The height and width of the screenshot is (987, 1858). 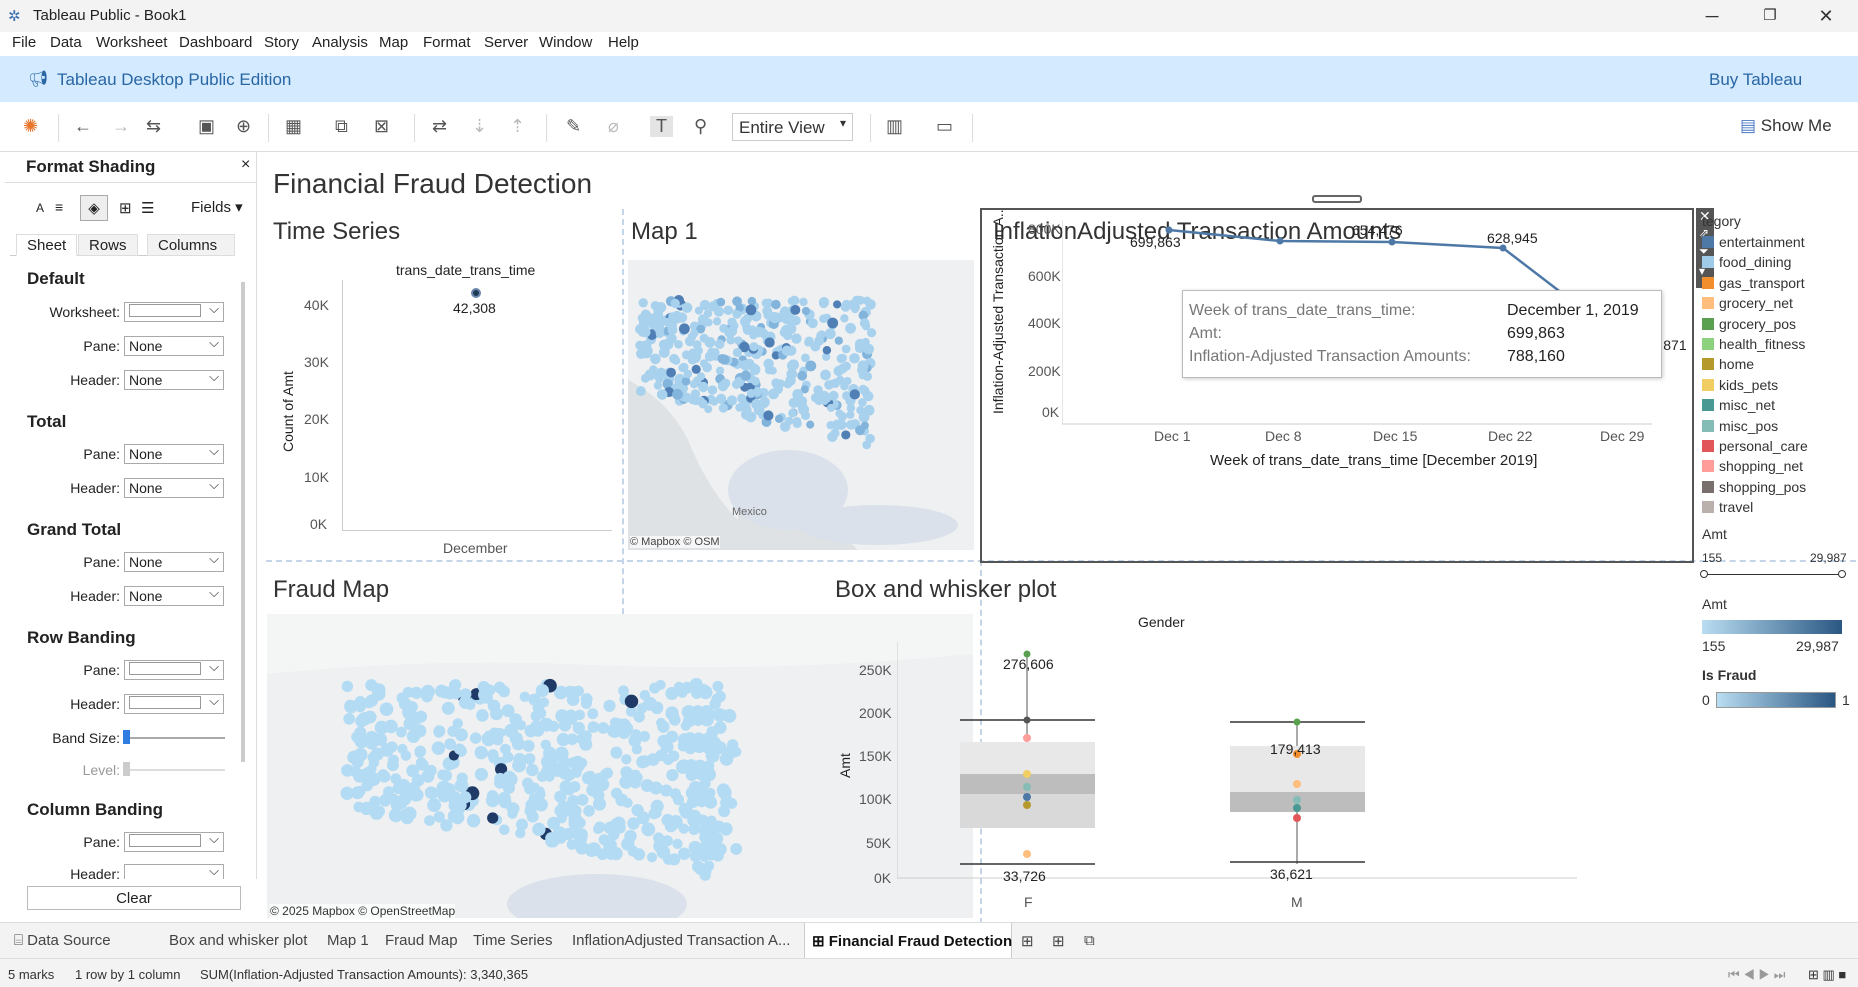 I want to click on new-data-source-icon: ⊕, so click(x=243, y=126).